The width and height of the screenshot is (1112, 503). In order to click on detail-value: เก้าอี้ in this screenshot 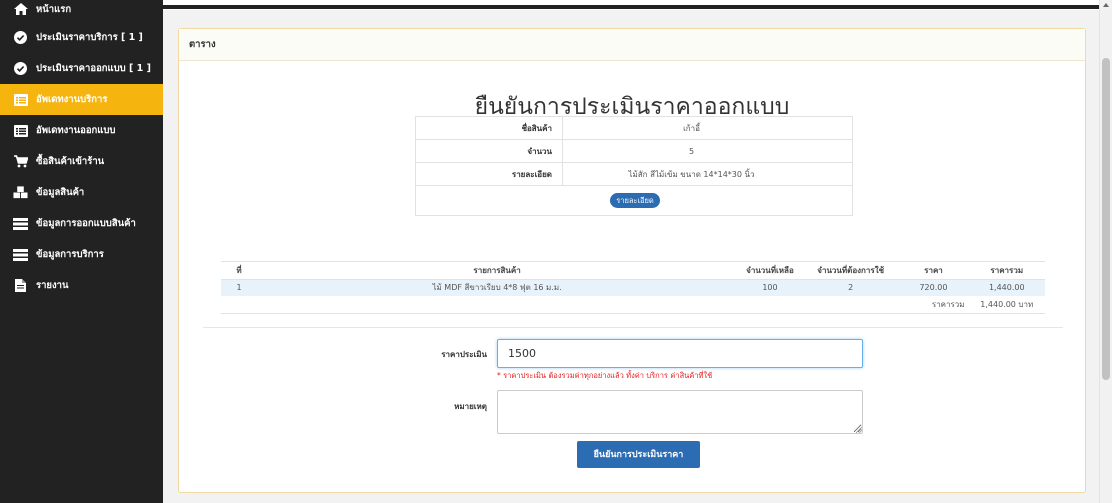, I will do `click(707, 128)`.